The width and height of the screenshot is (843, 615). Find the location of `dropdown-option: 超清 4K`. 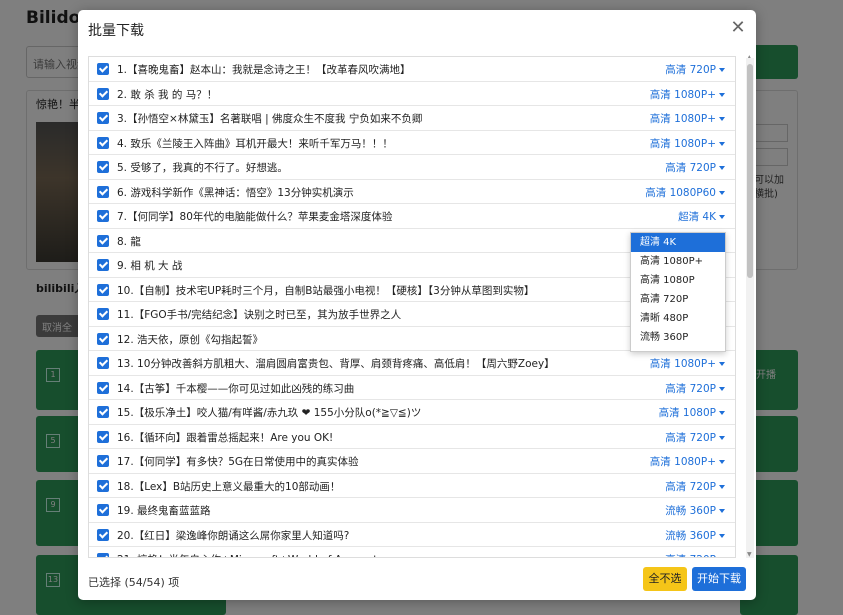

dropdown-option: 超清 4K is located at coordinates (678, 242).